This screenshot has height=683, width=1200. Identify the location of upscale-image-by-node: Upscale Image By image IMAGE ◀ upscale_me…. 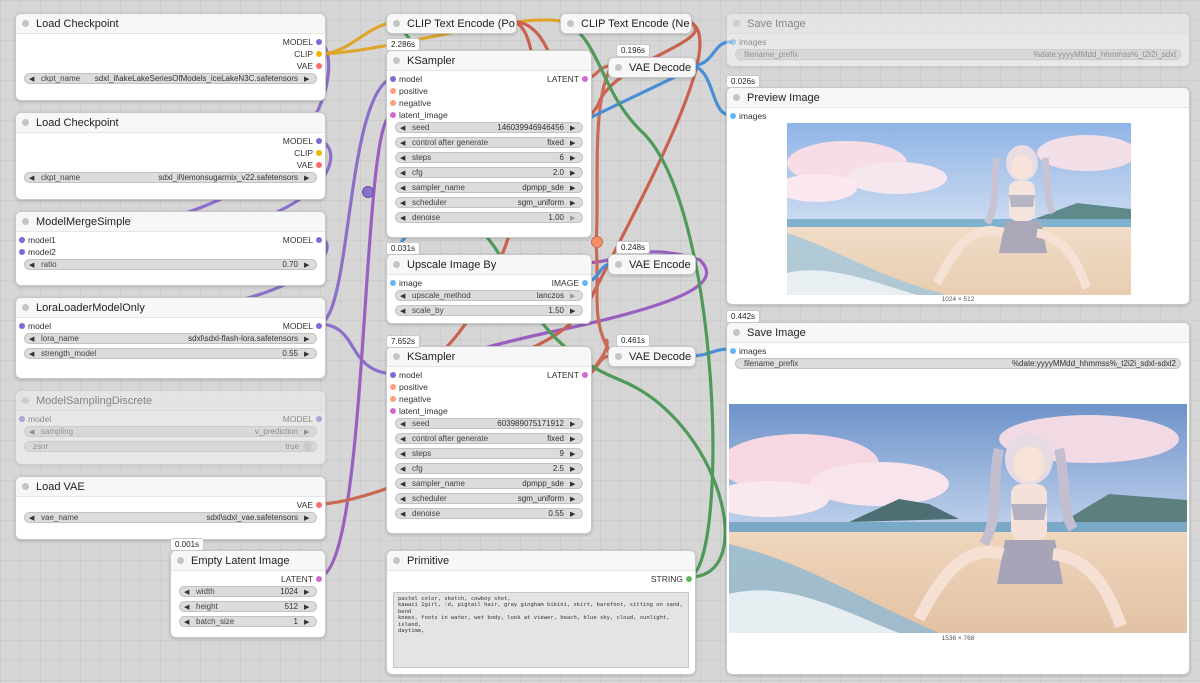
(489, 289).